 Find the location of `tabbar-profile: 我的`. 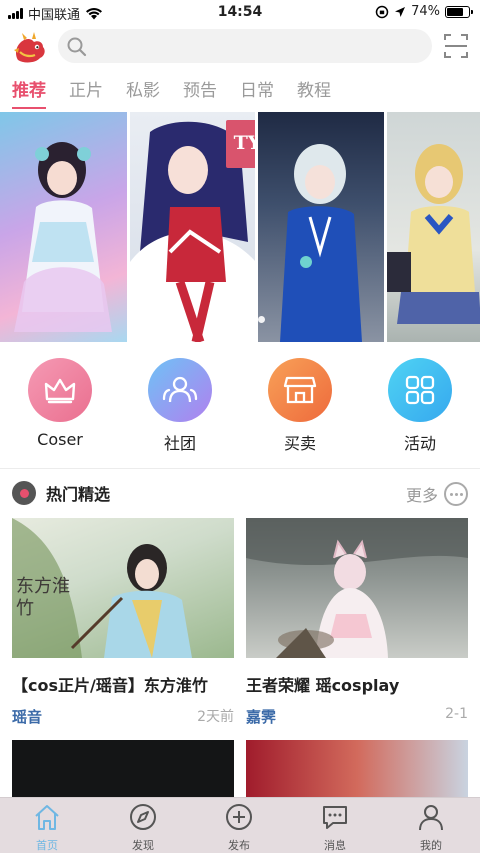

tabbar-profile: 我的 is located at coordinates (431, 827).